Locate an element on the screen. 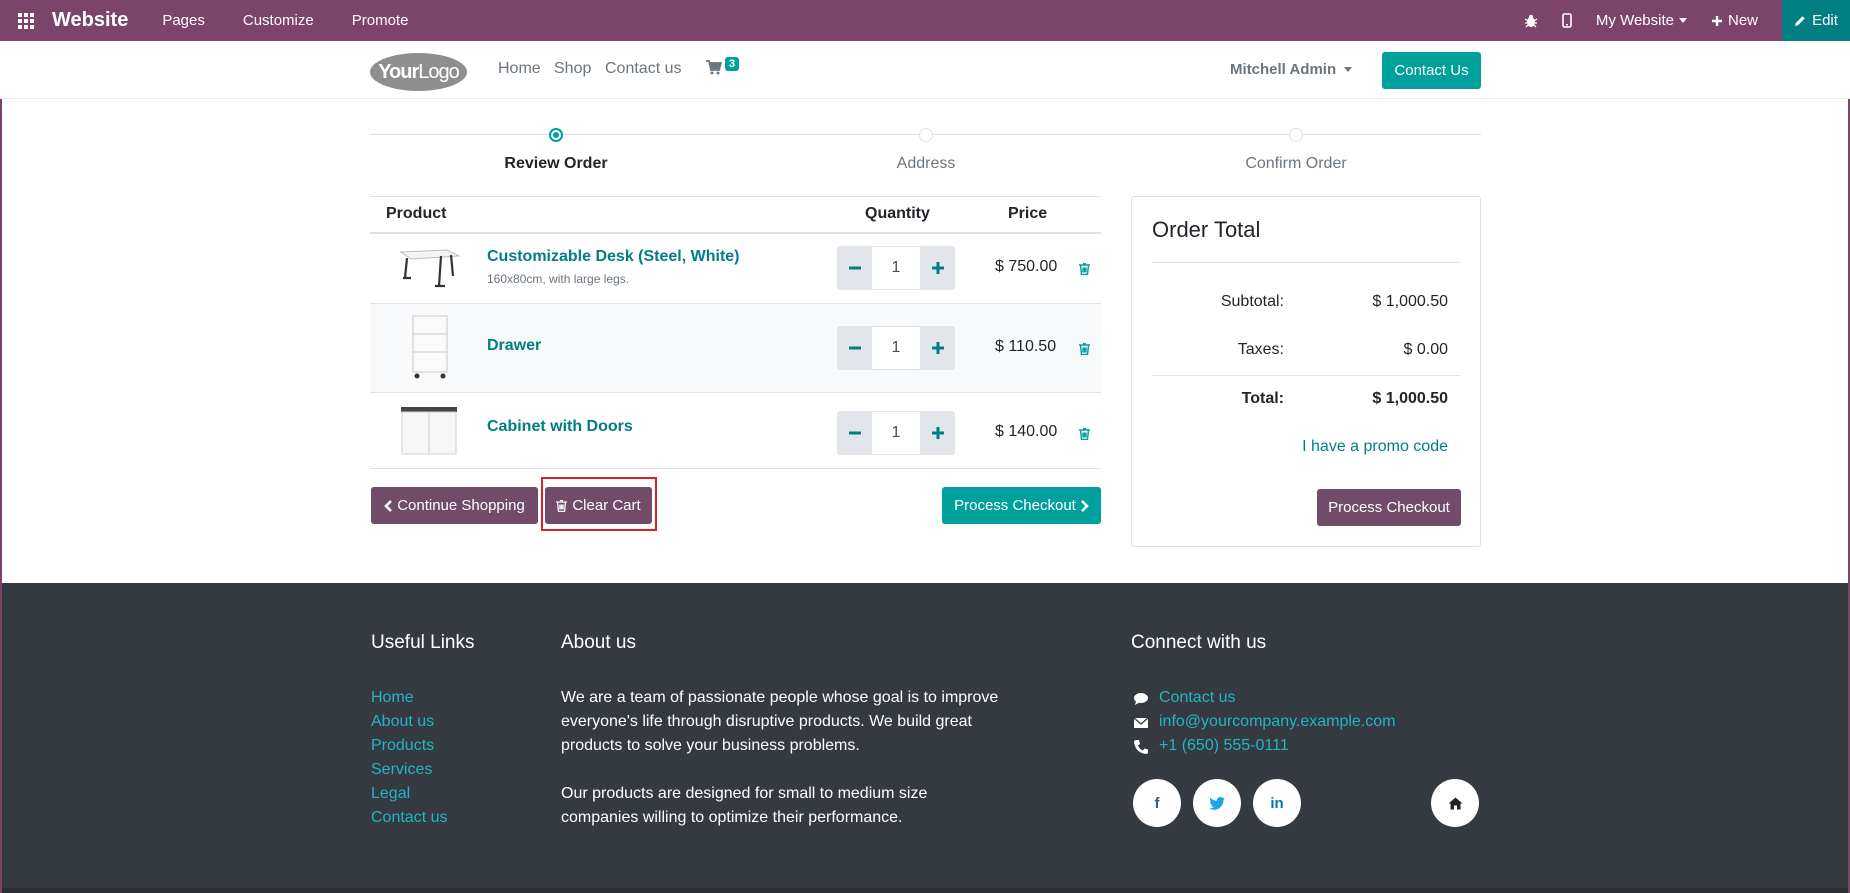 The height and width of the screenshot is (893, 1850). continue-shopping-label: Continue Shopping is located at coordinates (461, 505).